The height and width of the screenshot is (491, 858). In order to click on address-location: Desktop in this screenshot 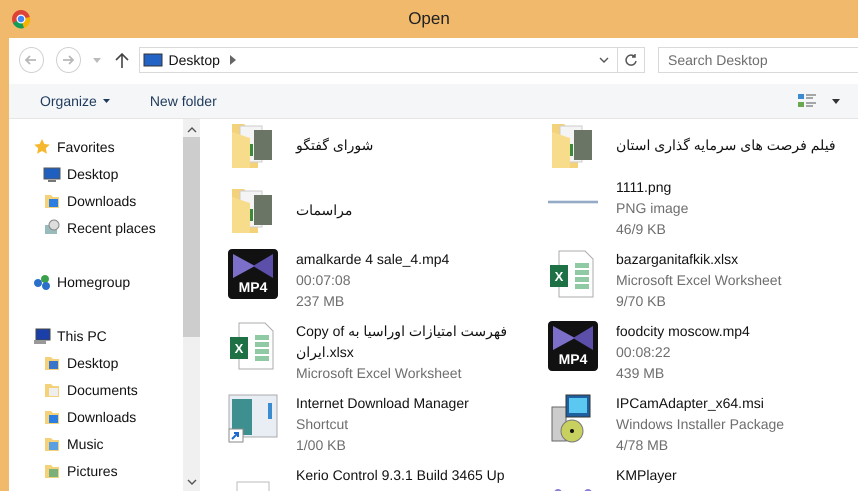, I will do `click(194, 60)`.